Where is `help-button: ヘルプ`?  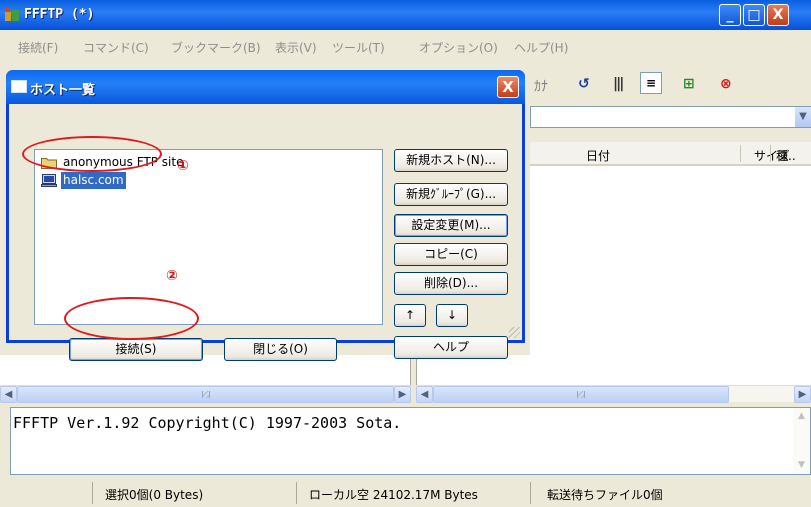
help-button: ヘルプ is located at coordinates (451, 347).